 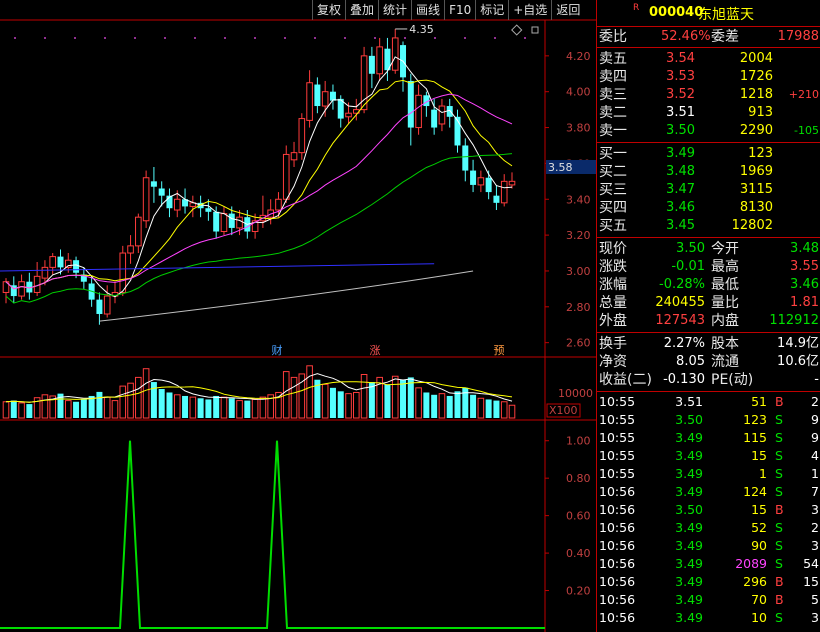 I want to click on ask-volume: 2004, so click(x=756, y=58).